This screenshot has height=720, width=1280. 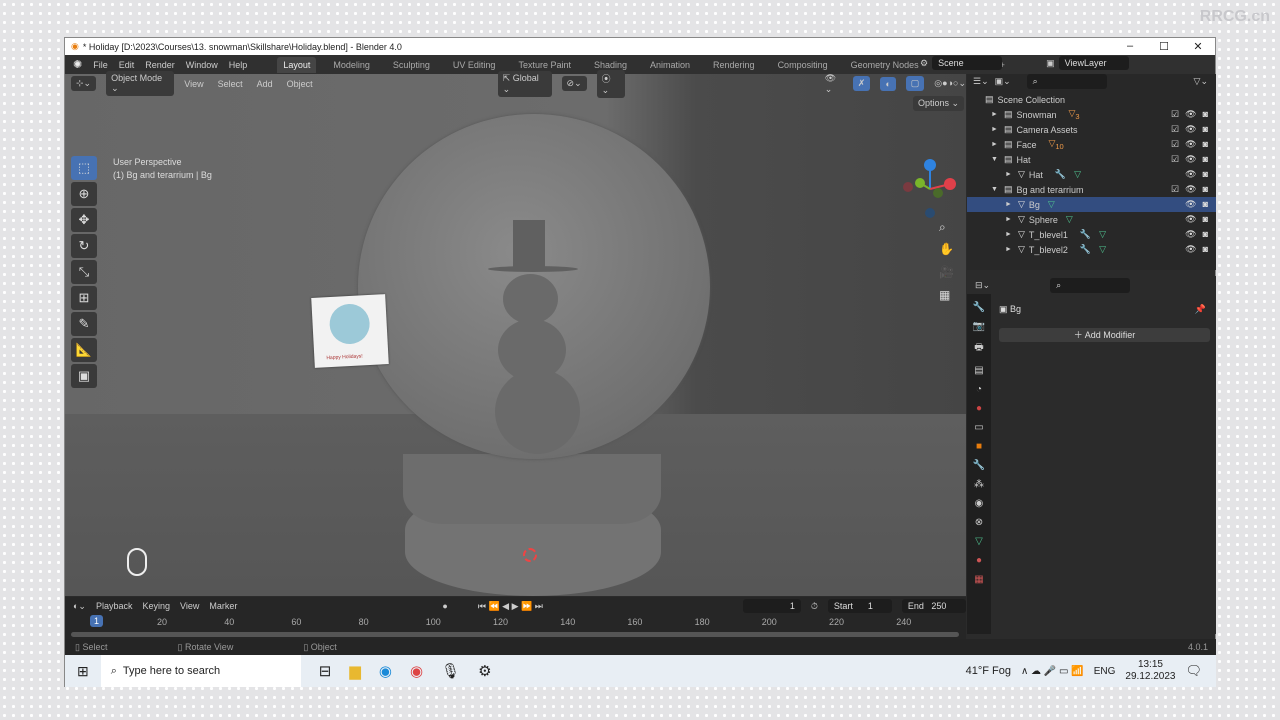 What do you see at coordinates (979, 484) in the screenshot?
I see `particles-tab-icon: ⁂` at bounding box center [979, 484].